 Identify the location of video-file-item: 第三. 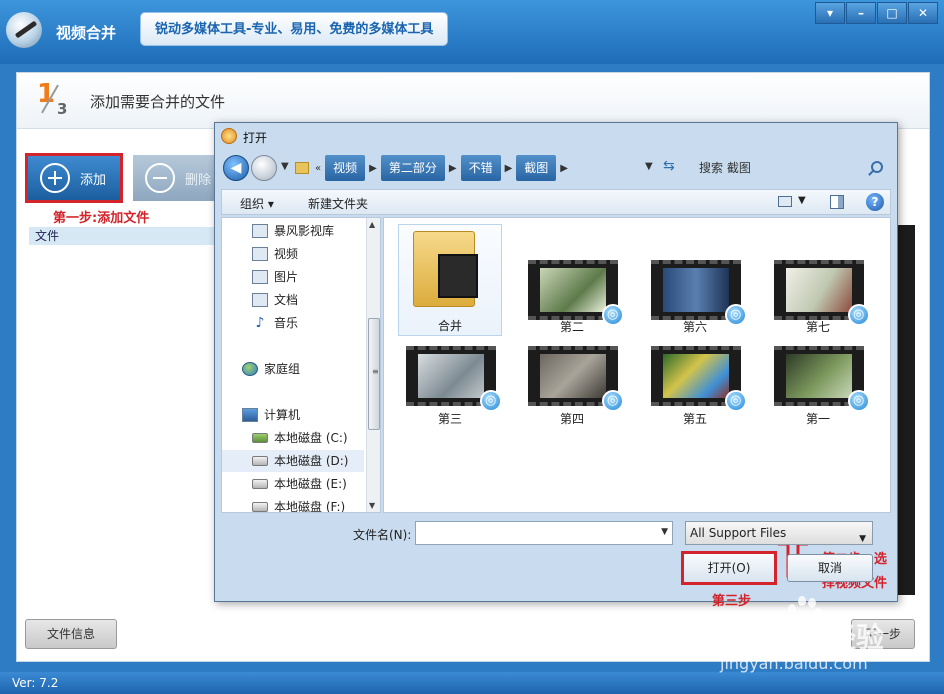
(450, 368).